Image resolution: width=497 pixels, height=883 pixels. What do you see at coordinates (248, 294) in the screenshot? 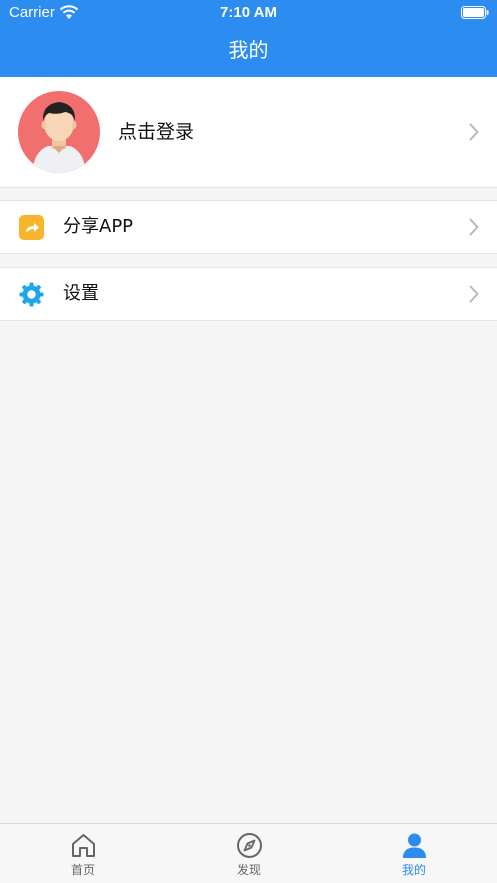
I see `settings-row: 设置` at bounding box center [248, 294].